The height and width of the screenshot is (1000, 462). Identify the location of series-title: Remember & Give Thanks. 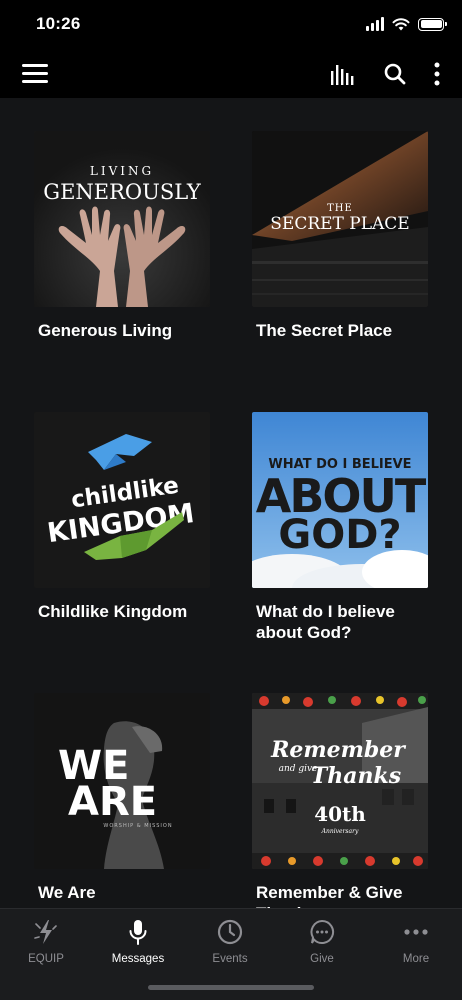
(340, 895).